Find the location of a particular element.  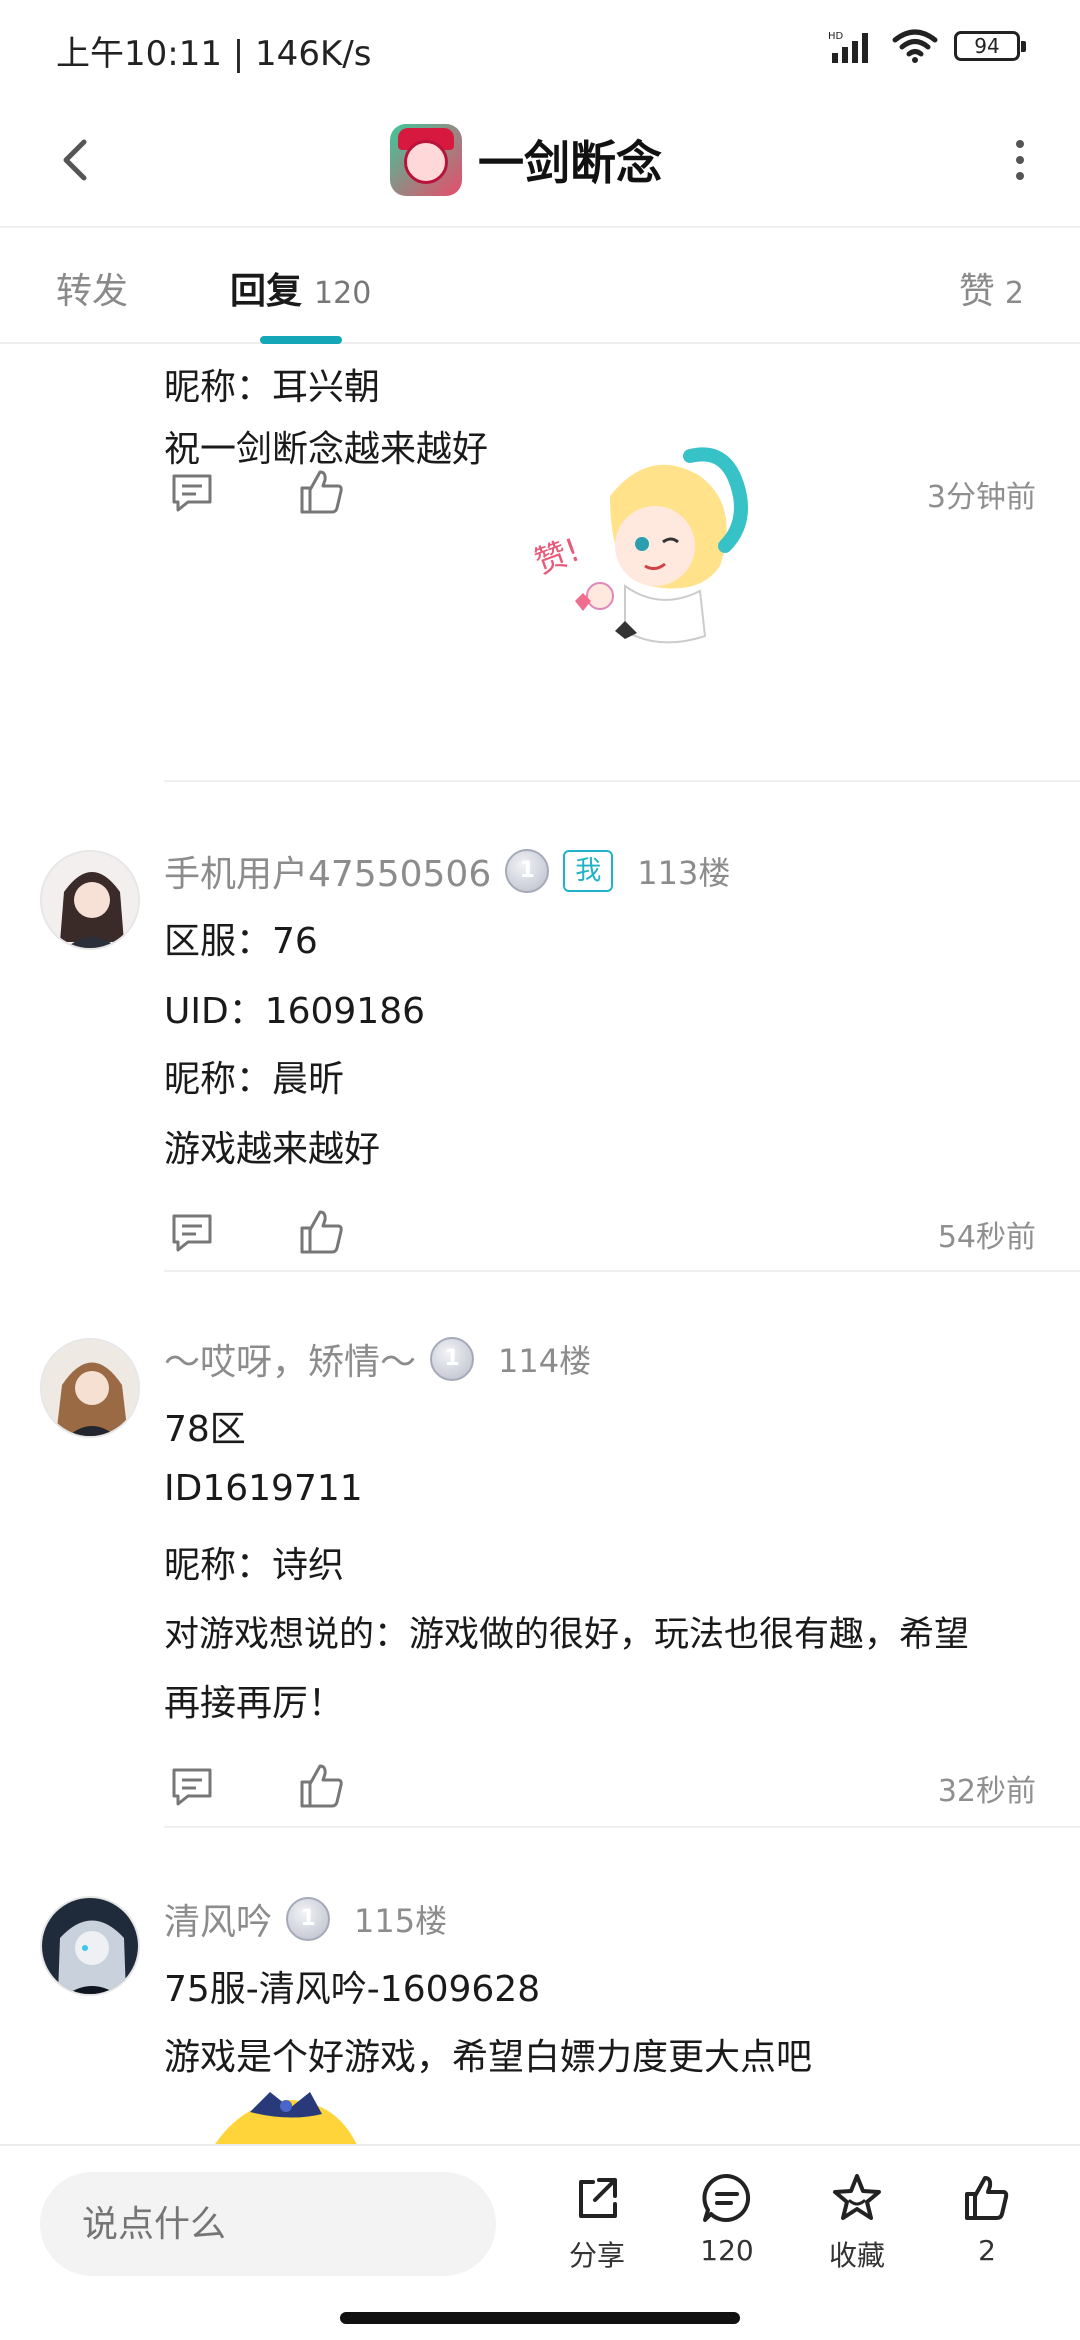

status-bar: 上午10:11 | 146K/s HD 94 is located at coordinates (540, 46).